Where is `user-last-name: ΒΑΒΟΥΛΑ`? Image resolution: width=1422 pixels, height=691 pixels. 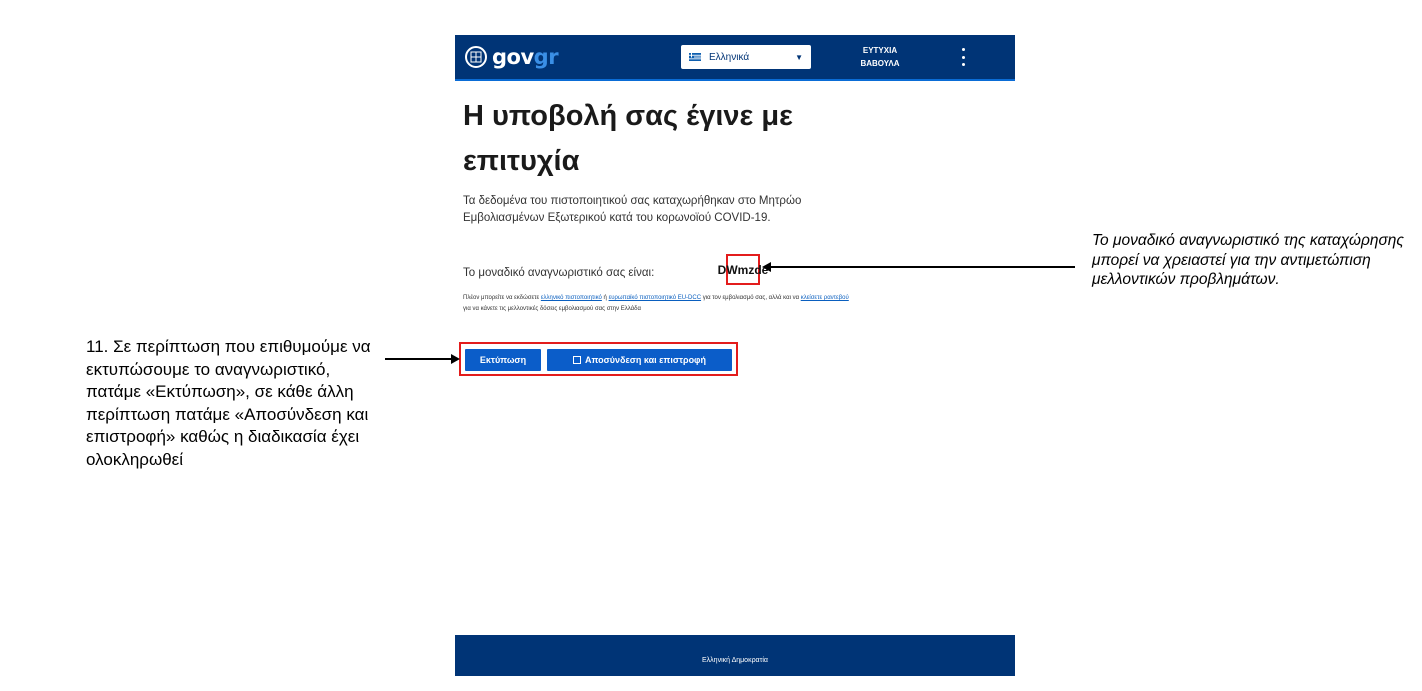
user-last-name: ΒΑΒΟΥΛΑ is located at coordinates (880, 63).